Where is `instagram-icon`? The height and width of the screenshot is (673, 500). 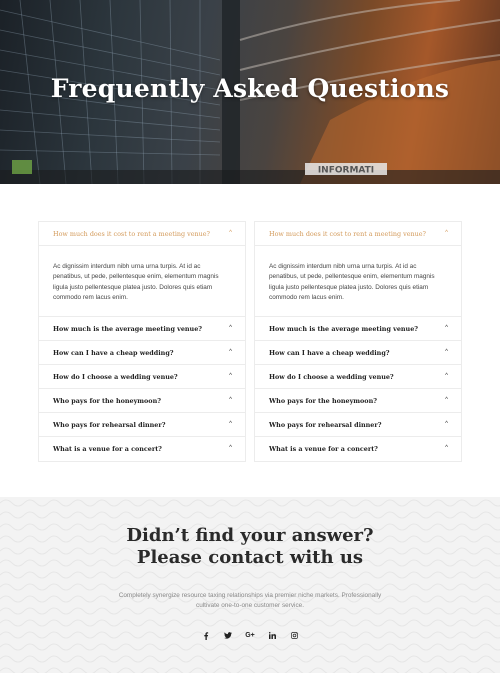
instagram-icon is located at coordinates (294, 635).